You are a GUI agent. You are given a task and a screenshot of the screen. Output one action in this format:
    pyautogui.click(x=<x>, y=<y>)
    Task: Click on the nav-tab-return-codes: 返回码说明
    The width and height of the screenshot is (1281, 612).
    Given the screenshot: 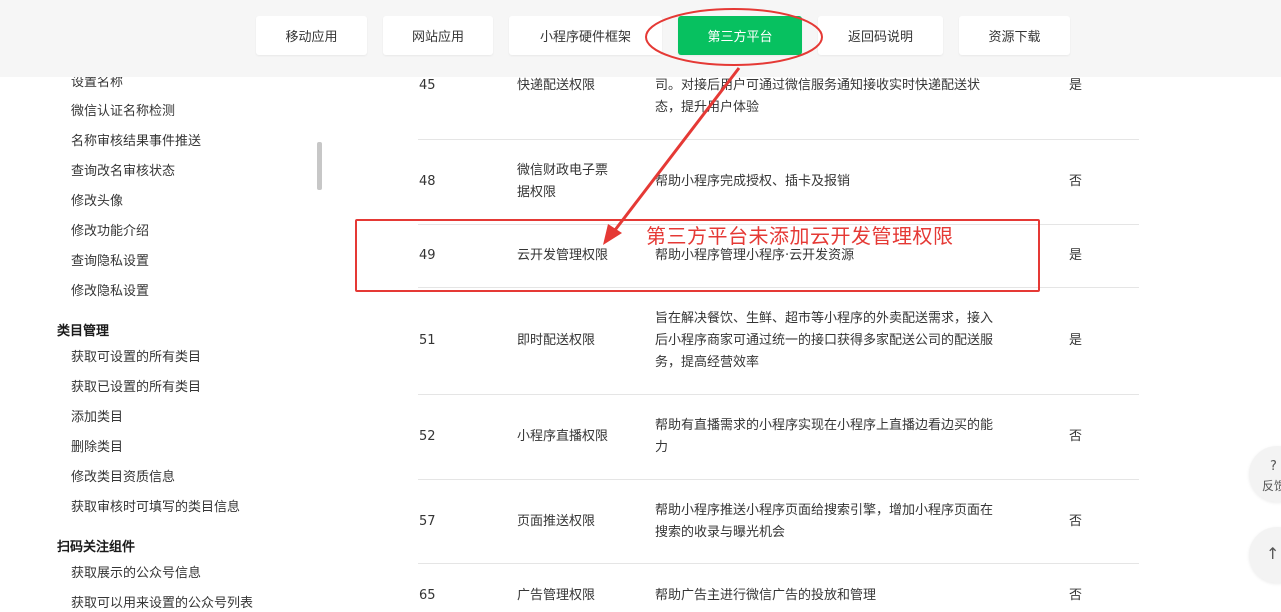 What is the action you would take?
    pyautogui.click(x=880, y=35)
    